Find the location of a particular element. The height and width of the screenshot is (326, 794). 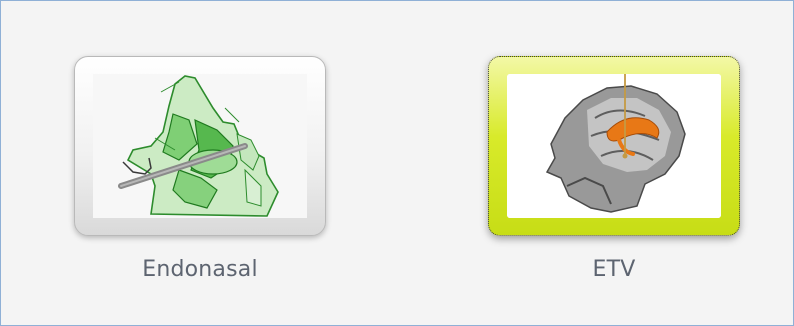

endonasal-thumbnail is located at coordinates (200, 146).